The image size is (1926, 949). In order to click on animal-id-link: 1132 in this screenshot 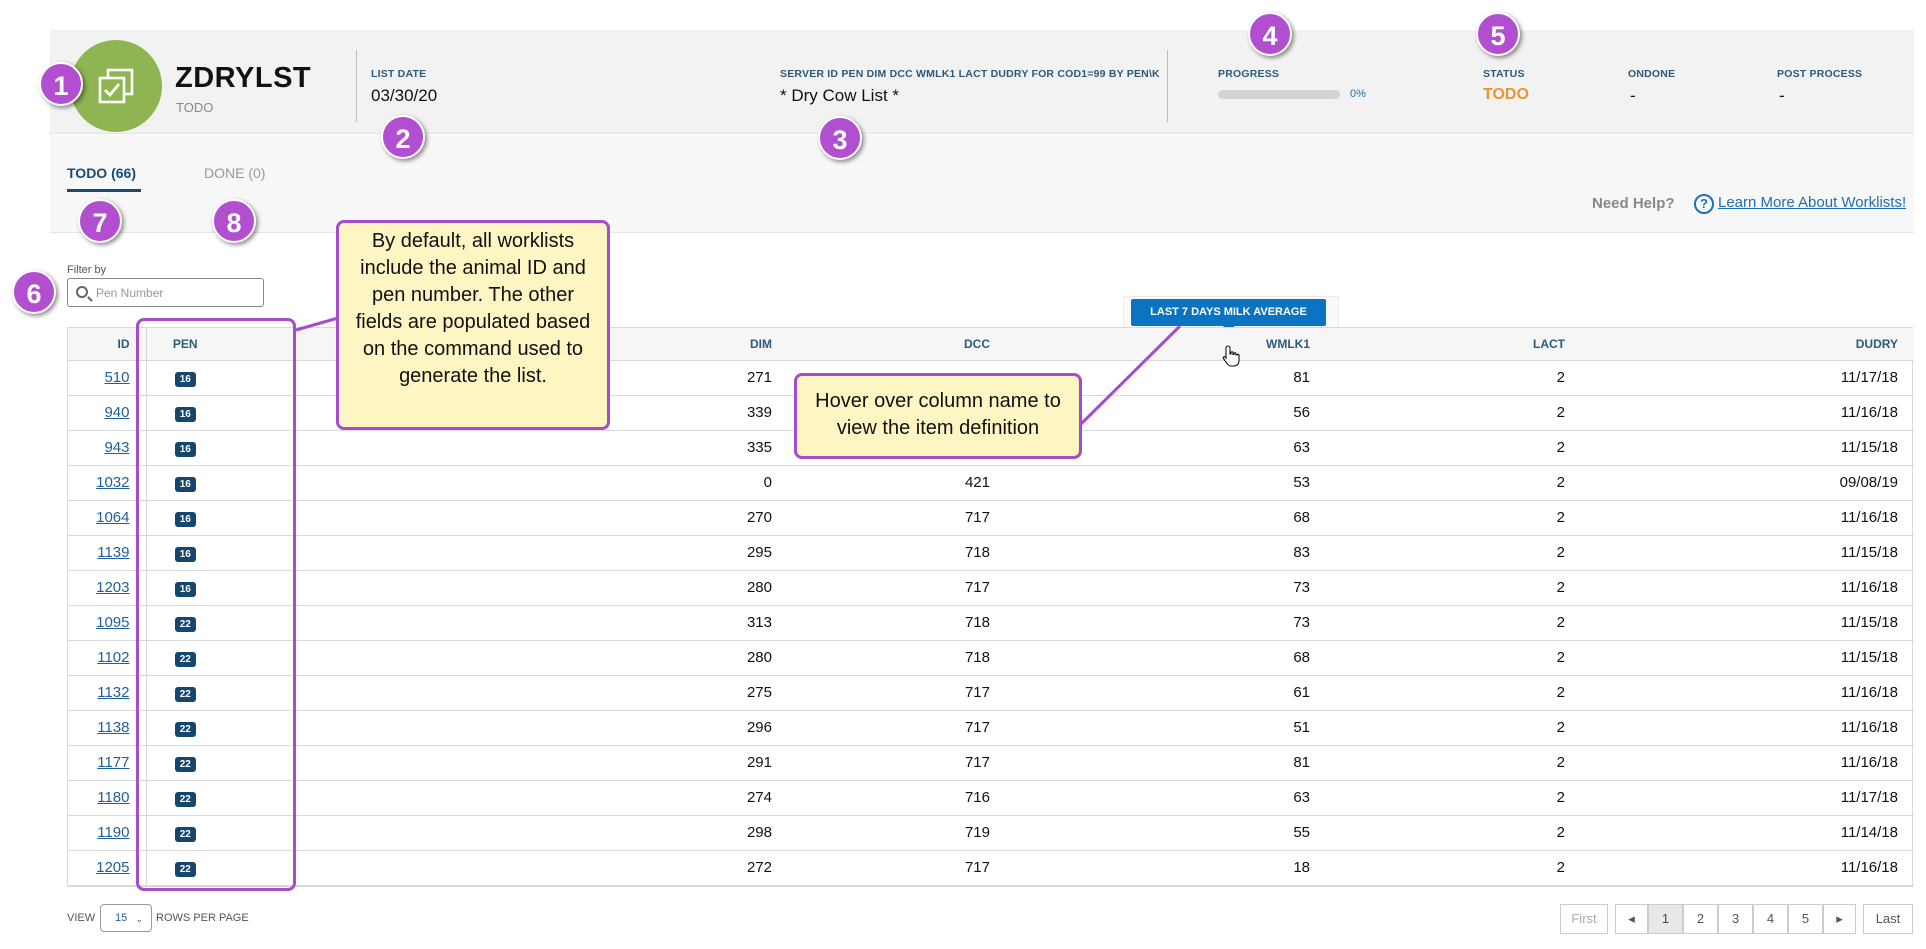, I will do `click(113, 692)`.